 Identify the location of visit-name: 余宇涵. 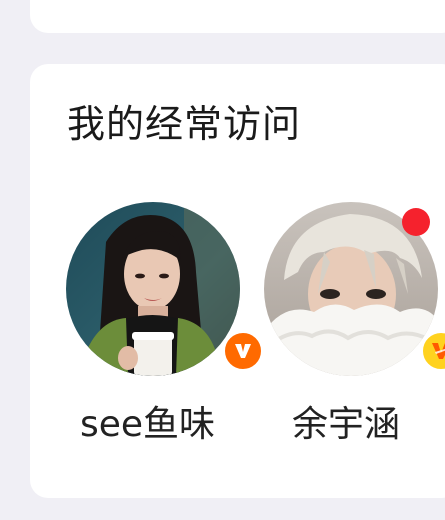
(346, 424).